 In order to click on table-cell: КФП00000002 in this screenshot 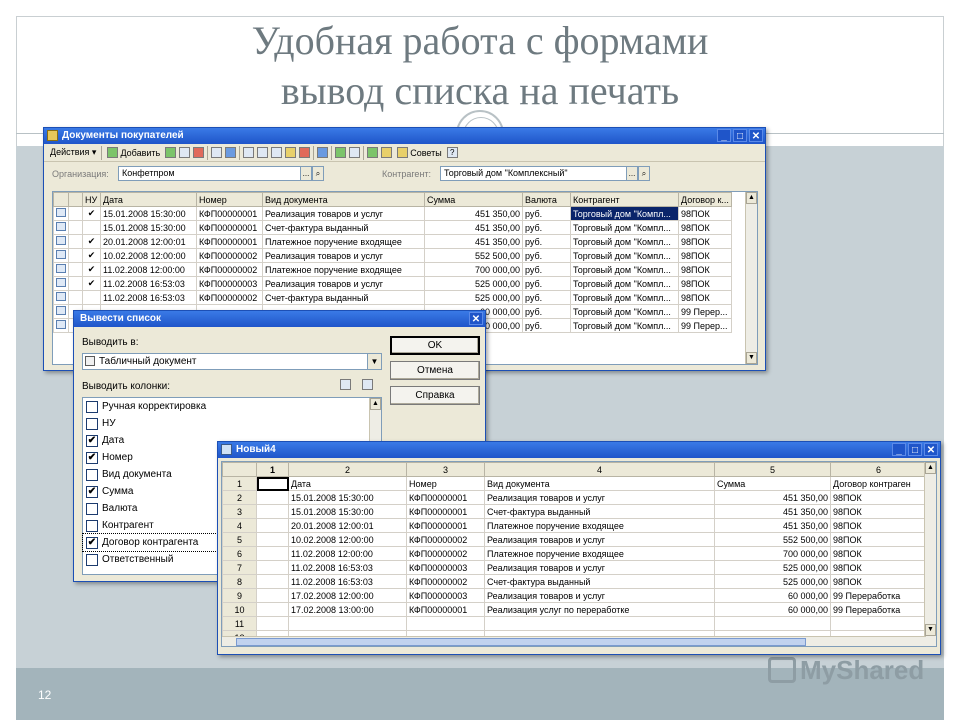, I will do `click(229, 255)`.